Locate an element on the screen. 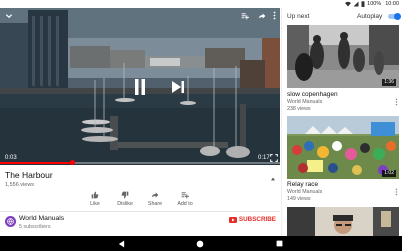  skip-next-icon is located at coordinates (178, 87).